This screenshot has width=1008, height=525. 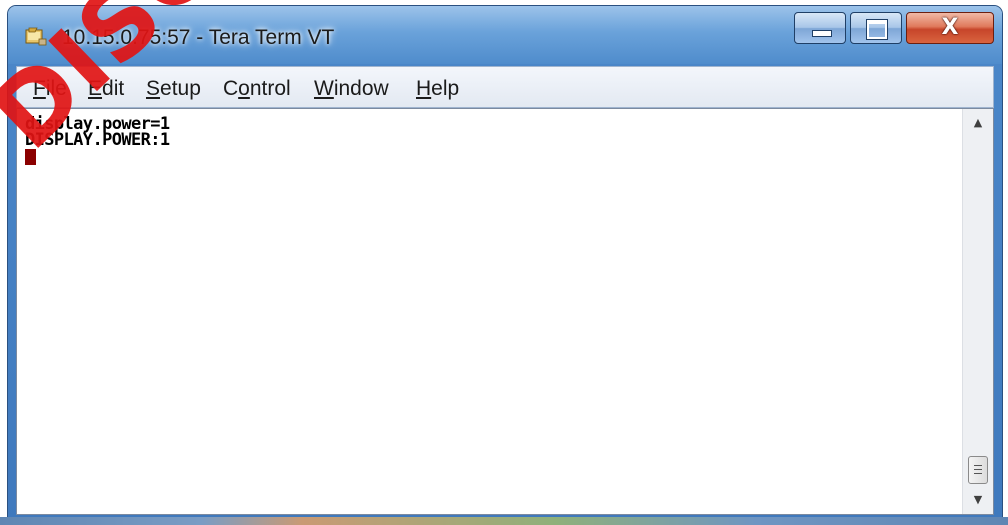 What do you see at coordinates (978, 500) in the screenshot?
I see `scroll-down-arrow-icon: ▼` at bounding box center [978, 500].